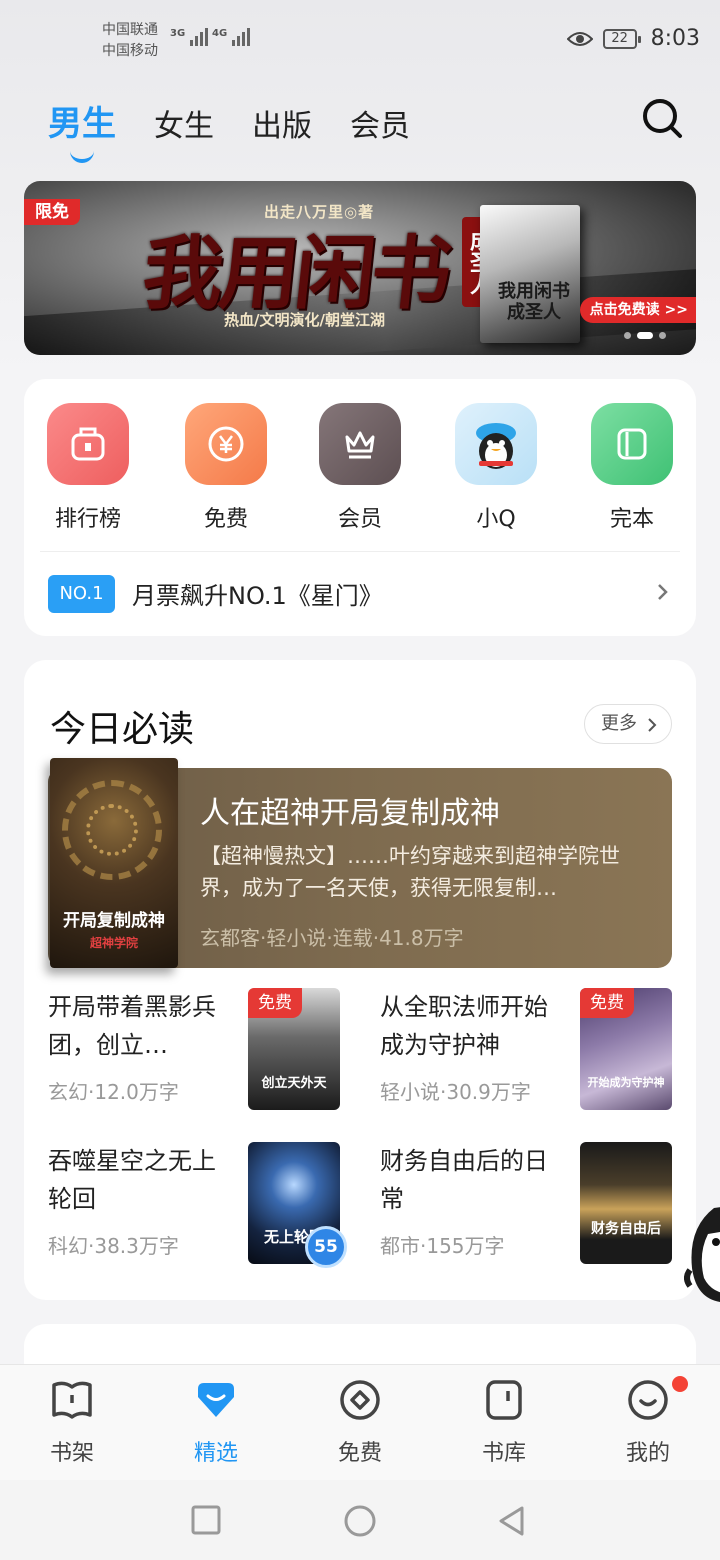  I want to click on recent-apps-icon, so click(206, 1520).